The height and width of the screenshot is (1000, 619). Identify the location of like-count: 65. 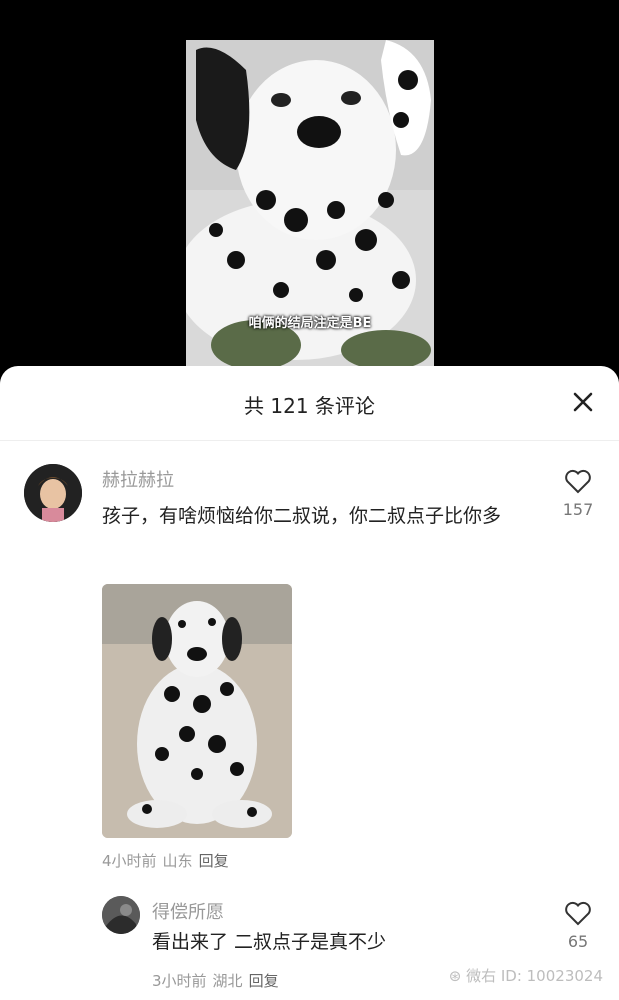
(578, 941).